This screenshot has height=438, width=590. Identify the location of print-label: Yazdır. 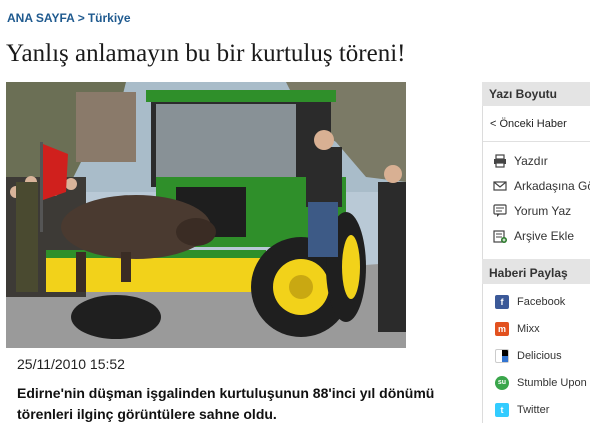
(531, 160).